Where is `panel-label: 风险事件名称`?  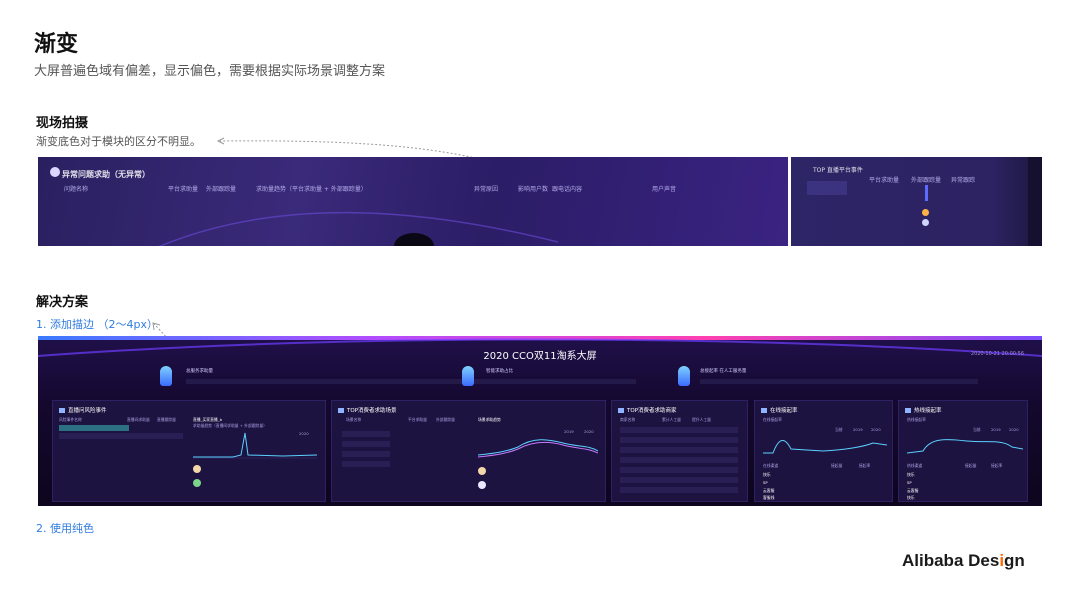
panel-label: 风险事件名称 is located at coordinates (70, 419).